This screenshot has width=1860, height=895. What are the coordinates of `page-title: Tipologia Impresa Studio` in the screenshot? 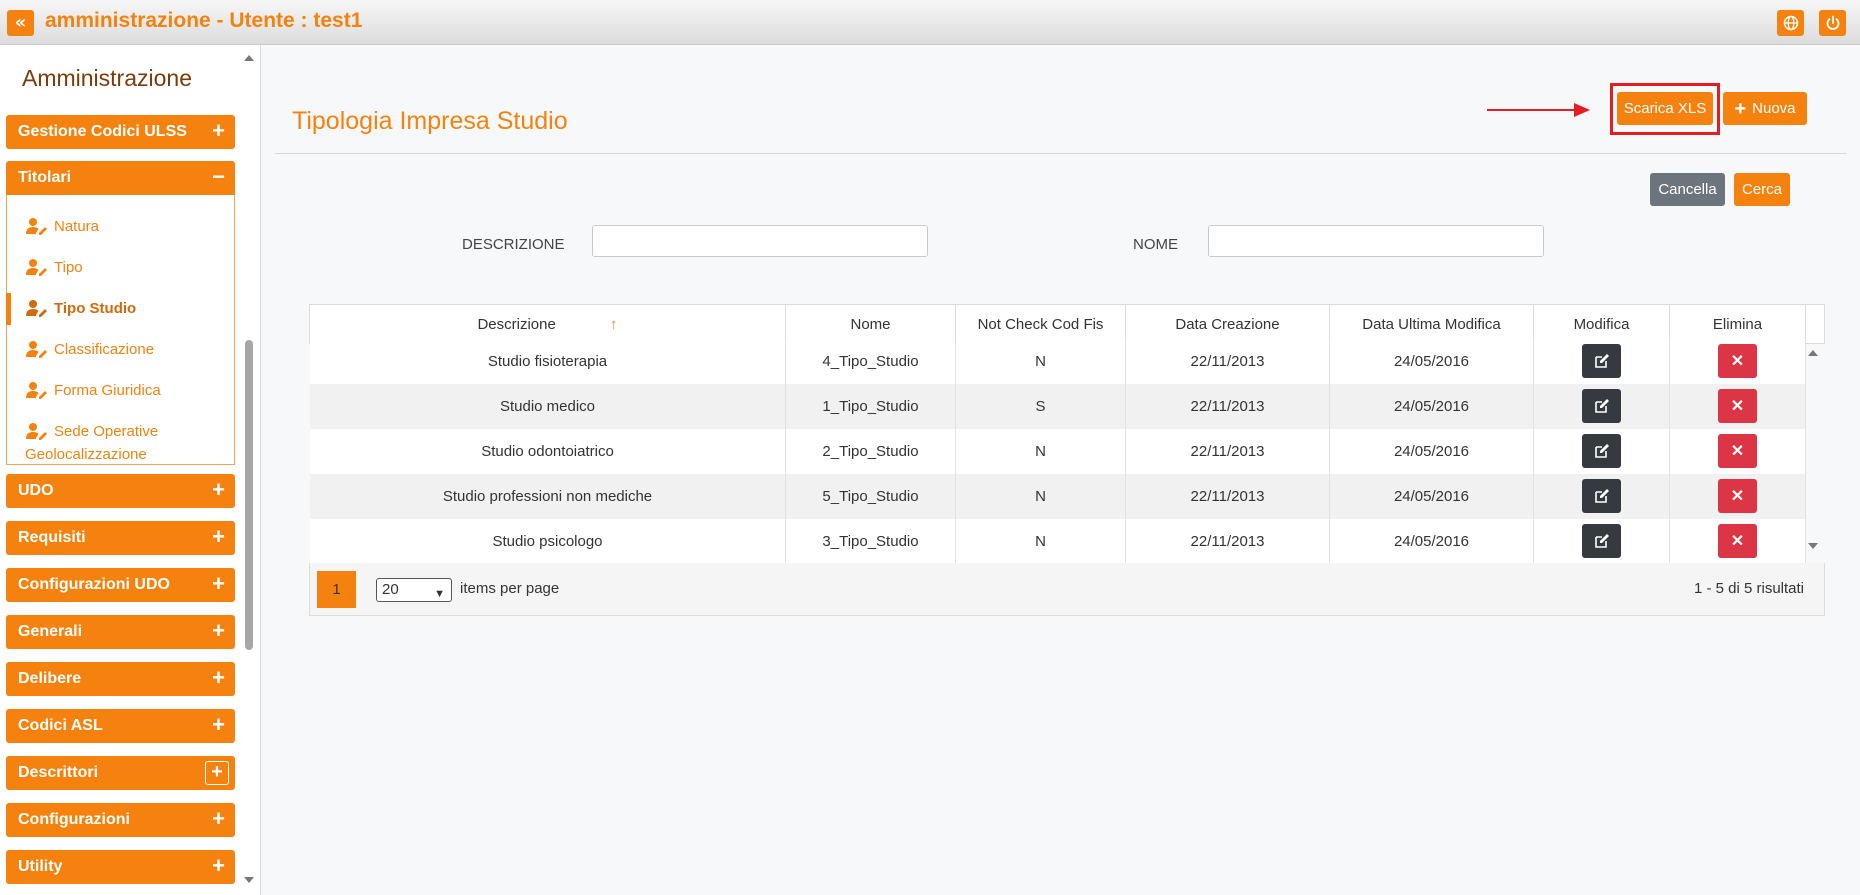 It's located at (430, 121).